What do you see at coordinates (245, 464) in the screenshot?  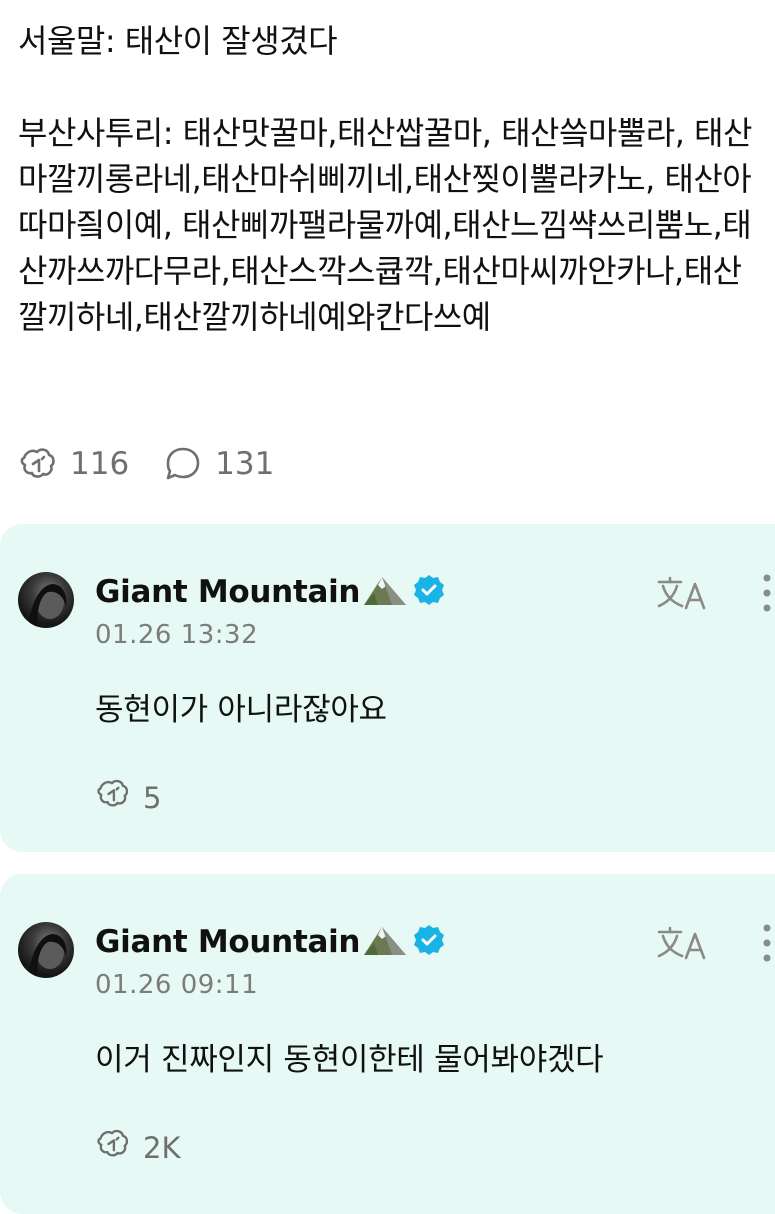 I see `comment-count: 131` at bounding box center [245, 464].